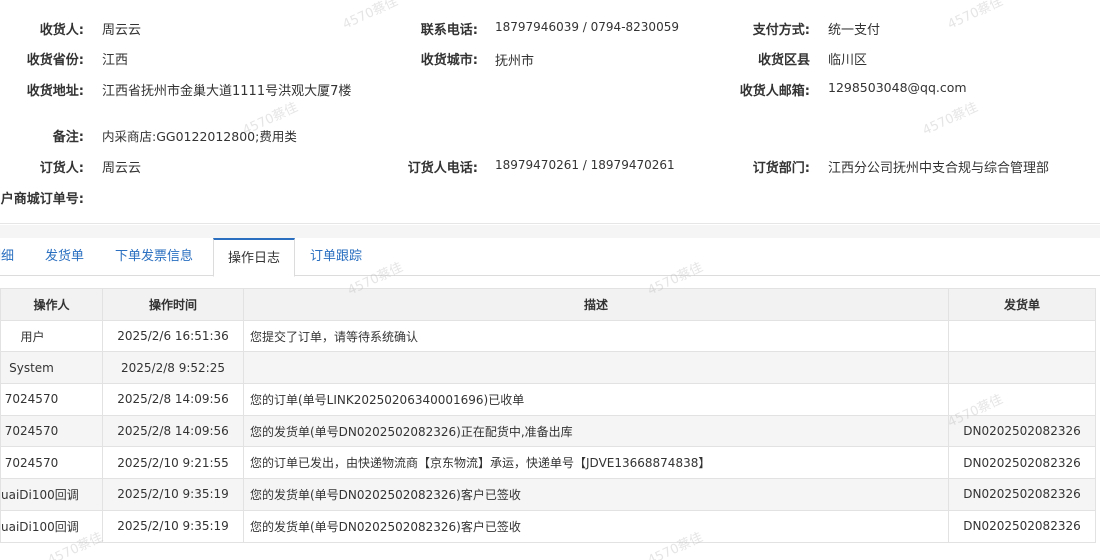 The width and height of the screenshot is (1100, 560). I want to click on phone-label: 联系电话:, so click(449, 30).